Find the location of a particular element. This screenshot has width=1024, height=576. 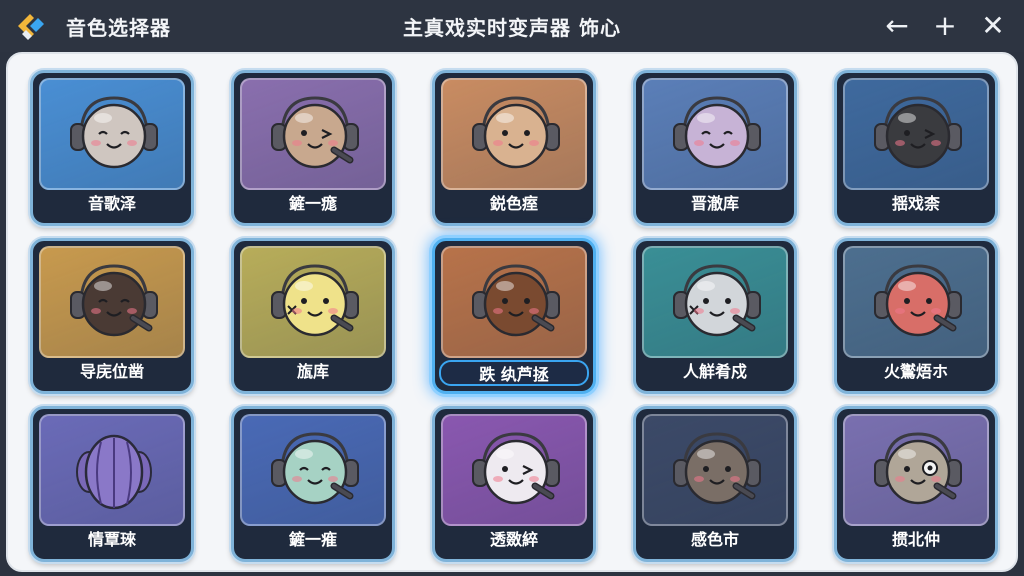

voice-card: 鏟一痝 is located at coordinates (313, 148).